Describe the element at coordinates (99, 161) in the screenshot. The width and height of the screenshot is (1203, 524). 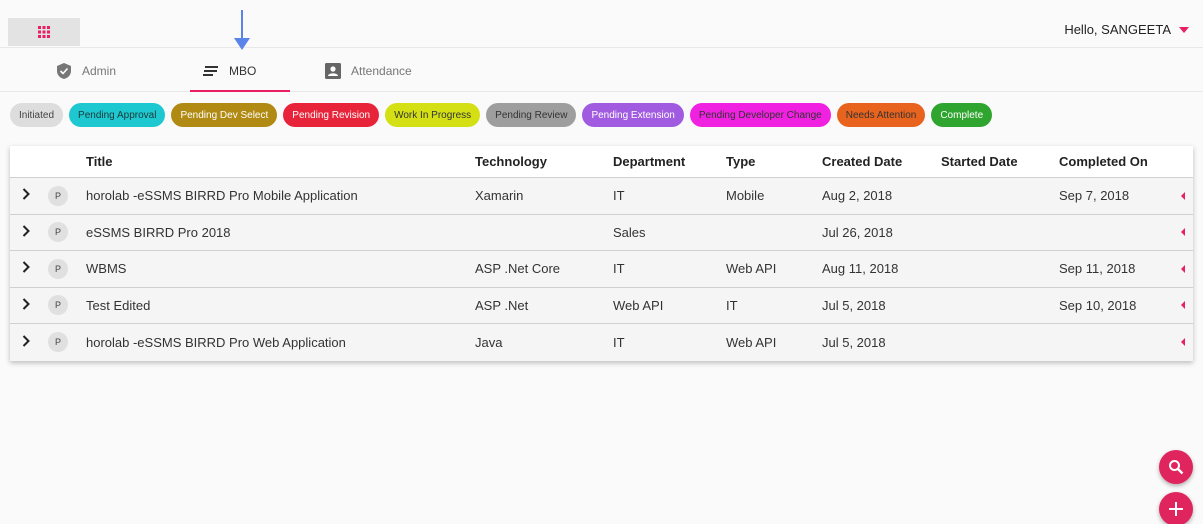
I see `column-header-title: Title` at that location.